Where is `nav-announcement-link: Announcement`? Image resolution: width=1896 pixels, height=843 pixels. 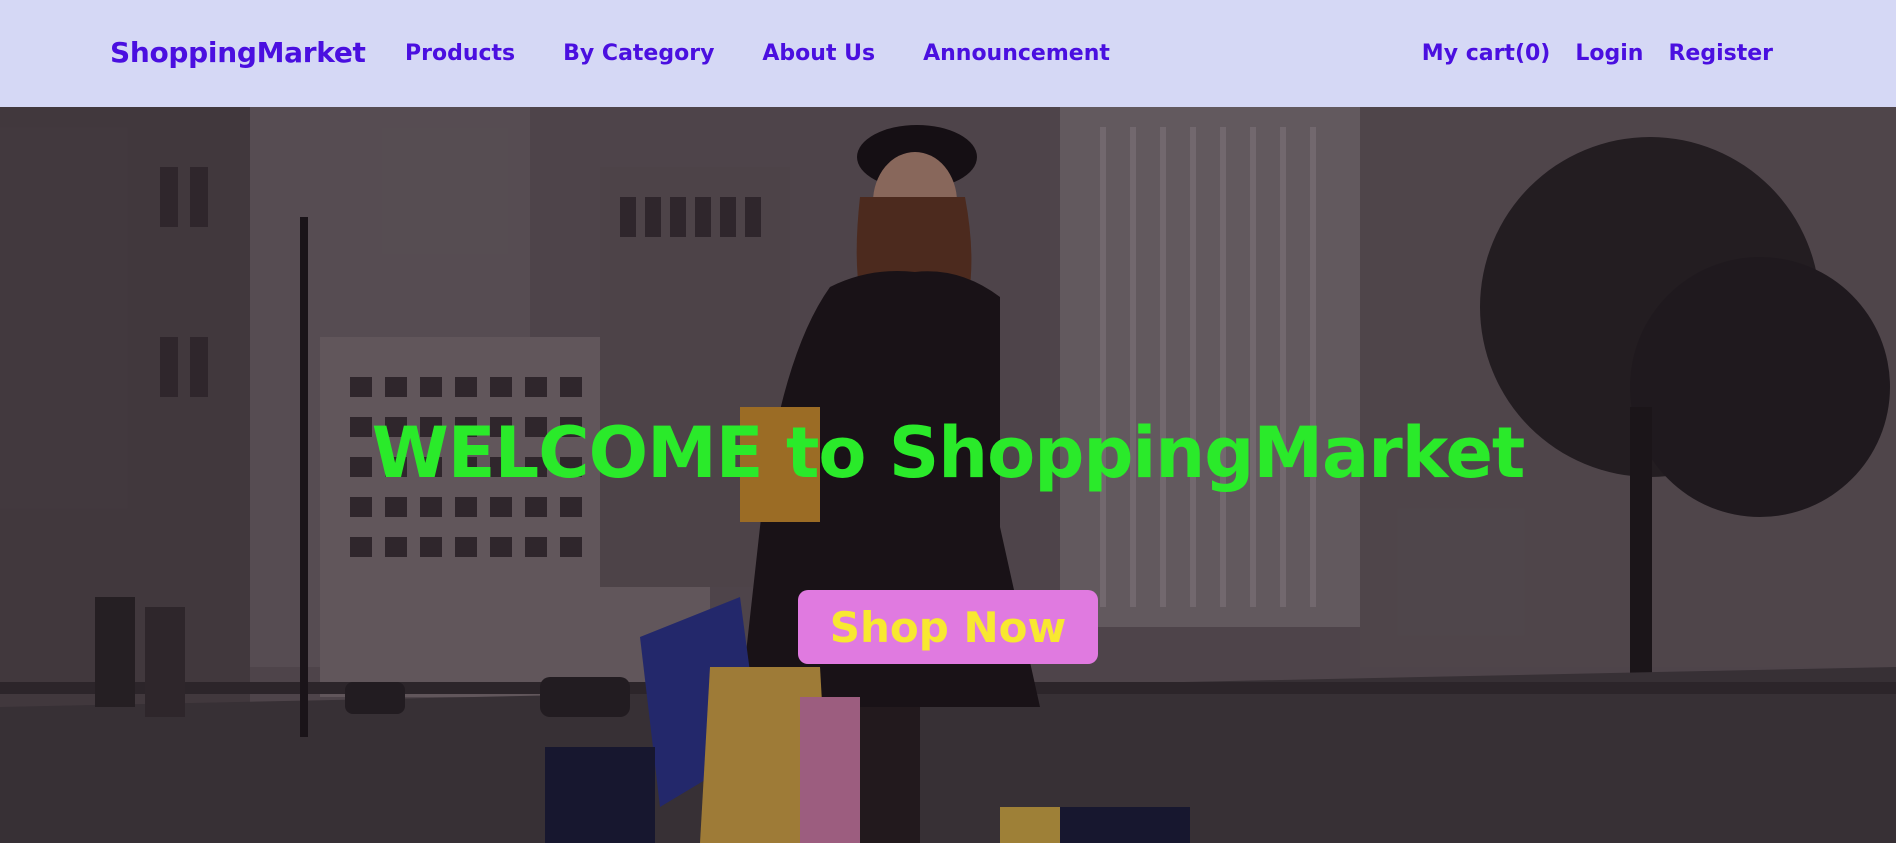 nav-announcement-link: Announcement is located at coordinates (1016, 53).